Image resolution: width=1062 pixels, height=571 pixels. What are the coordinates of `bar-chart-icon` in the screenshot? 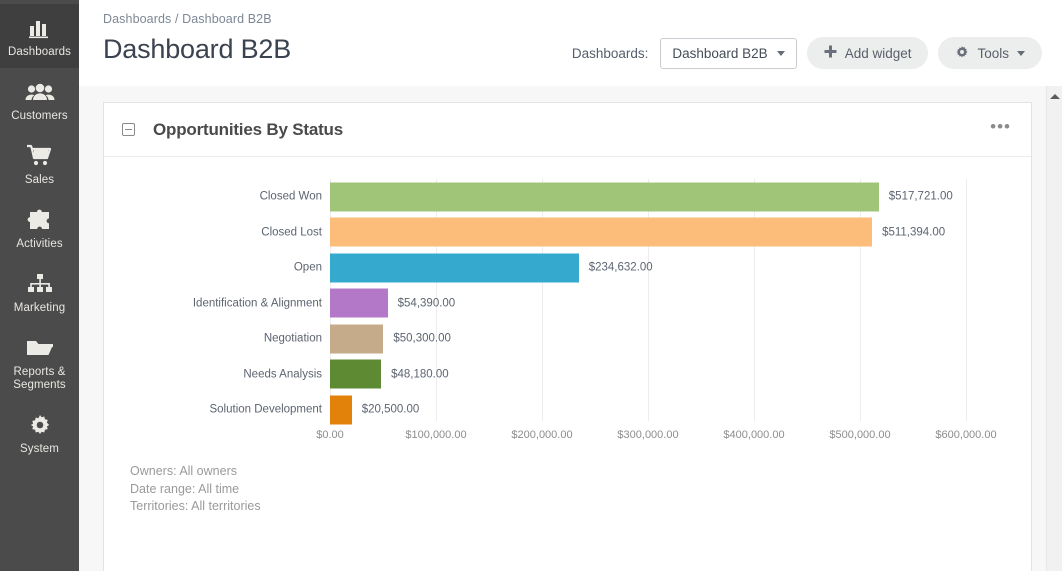 It's located at (39, 28).